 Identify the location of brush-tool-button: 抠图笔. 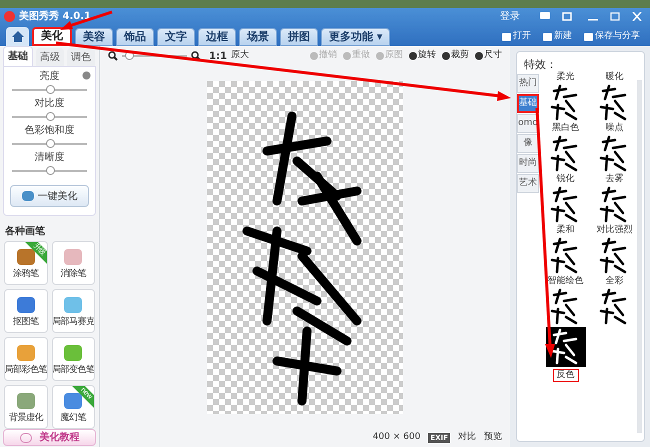
(26, 311).